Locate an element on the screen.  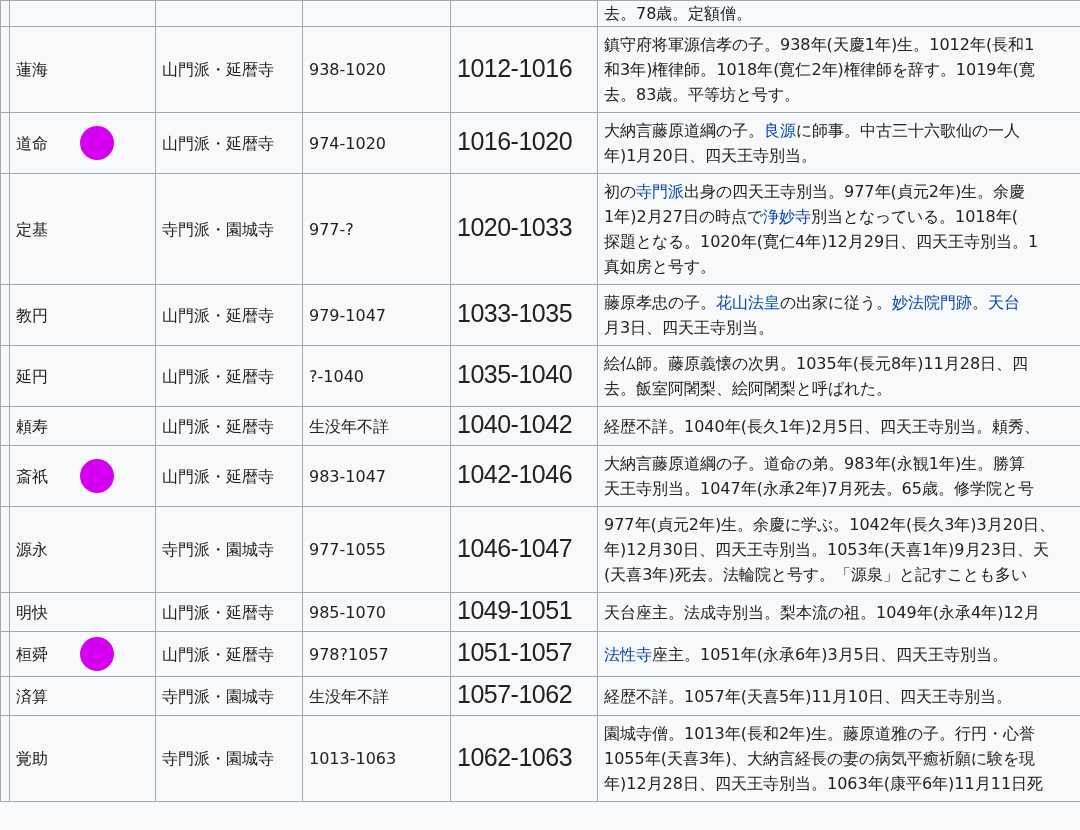
table-cell-text: 済算 is located at coordinates (32, 696).